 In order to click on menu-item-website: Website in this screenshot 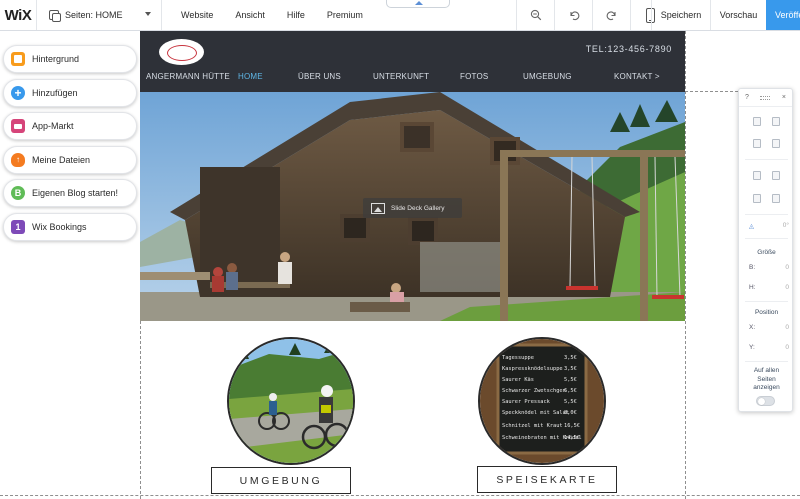, I will do `click(197, 15)`.